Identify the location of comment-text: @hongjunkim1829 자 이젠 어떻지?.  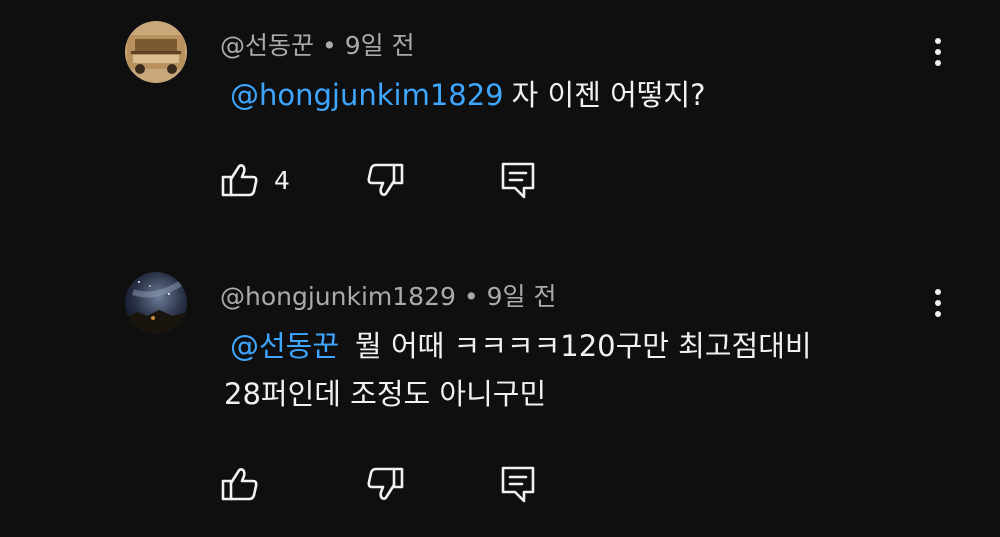
(584, 95).